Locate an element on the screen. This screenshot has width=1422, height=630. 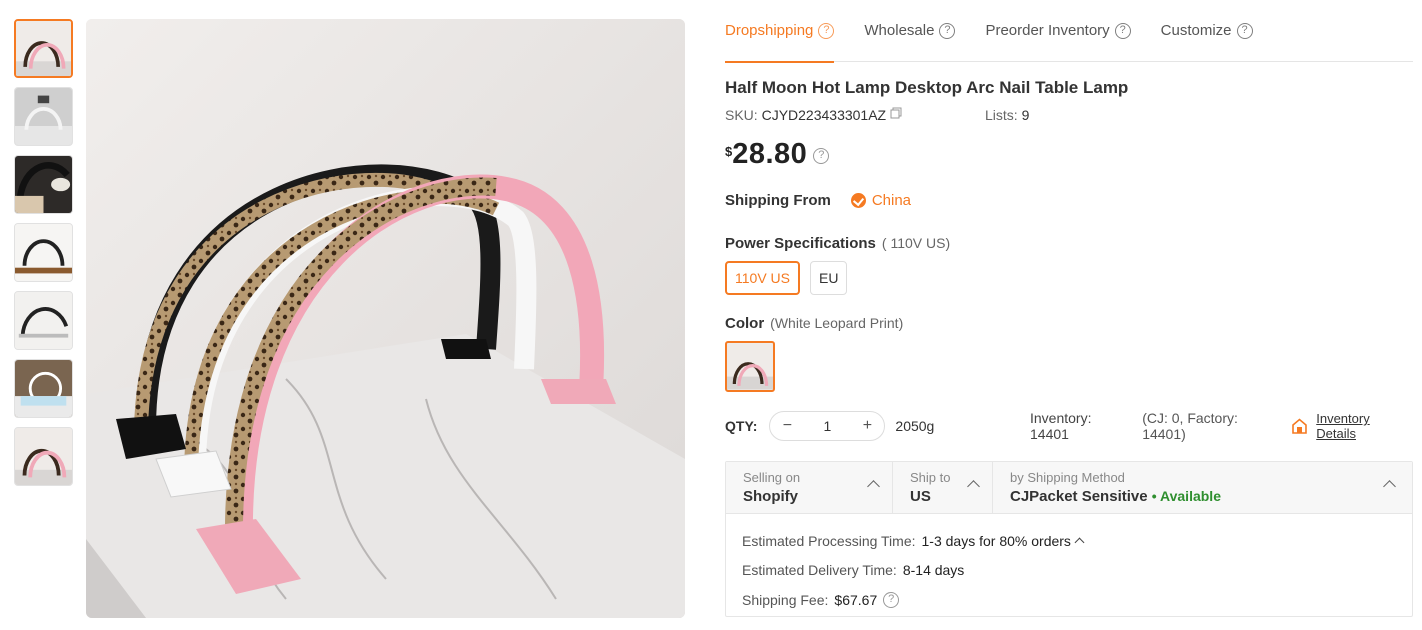
delivery-label: Estimated Delivery Time: is located at coordinates (819, 570).